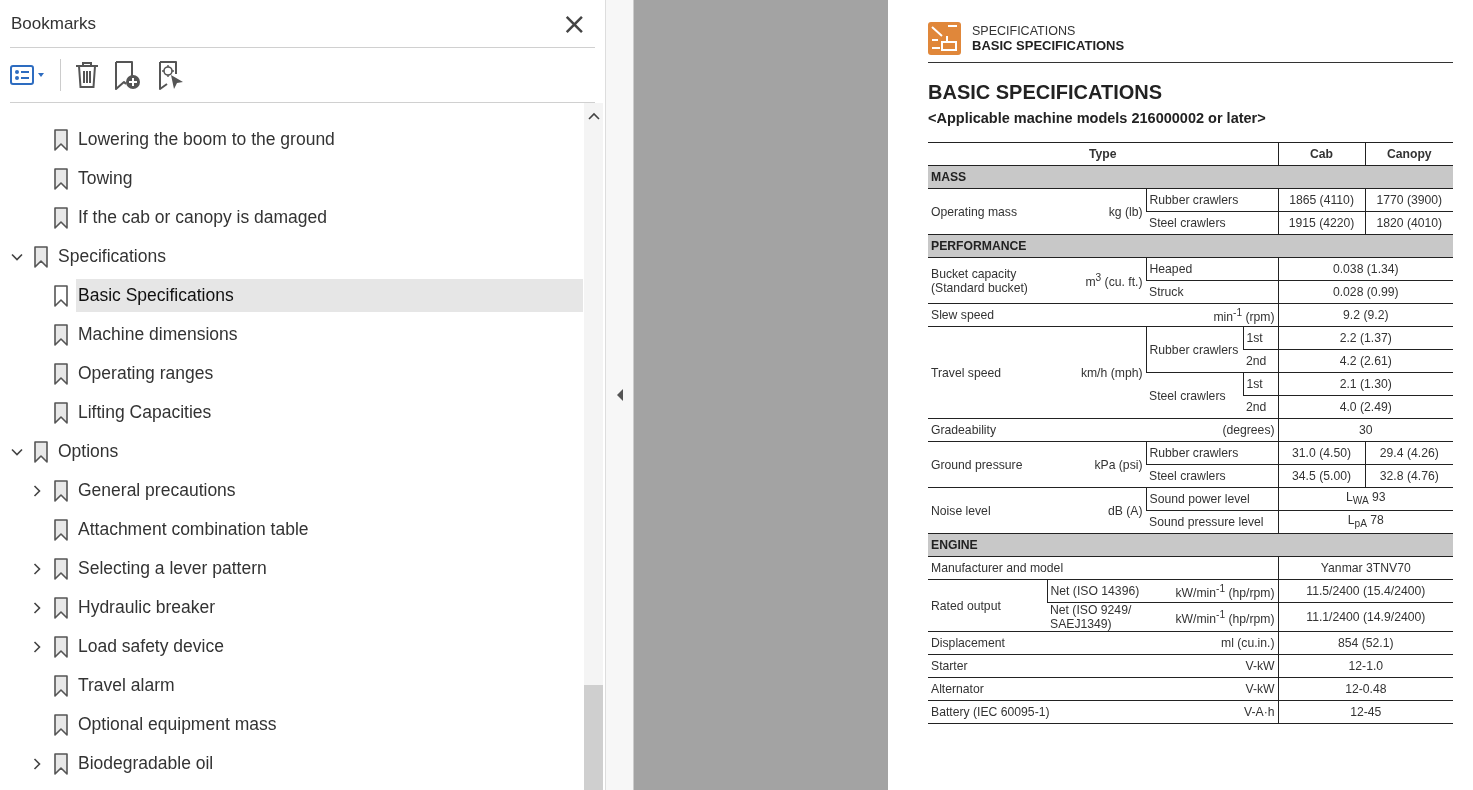 This screenshot has width=1473, height=790. I want to click on bookmark-item: Options, so click(319, 451).